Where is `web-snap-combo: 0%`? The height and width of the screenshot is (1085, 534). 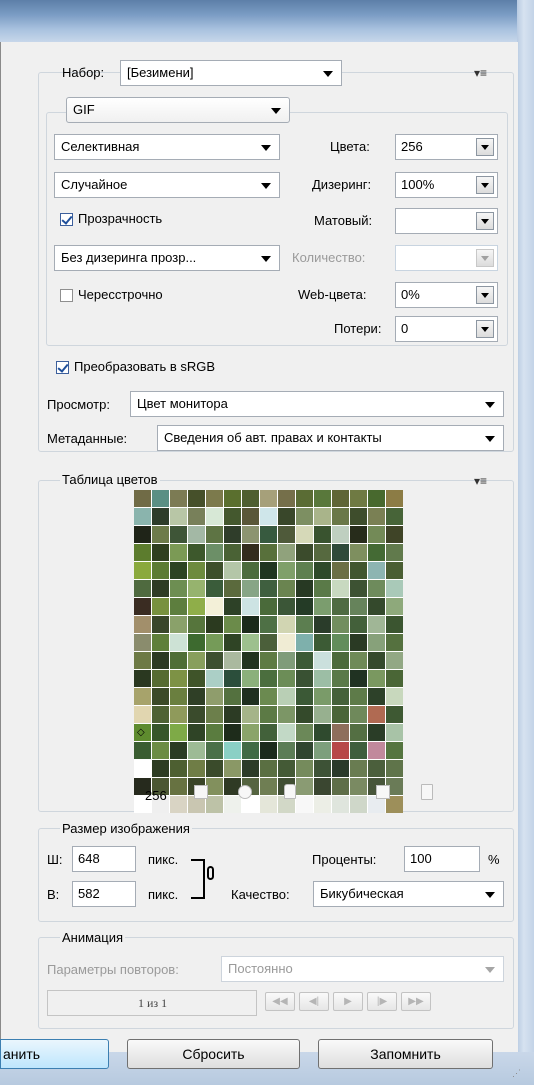
web-snap-combo: 0% is located at coordinates (446, 295).